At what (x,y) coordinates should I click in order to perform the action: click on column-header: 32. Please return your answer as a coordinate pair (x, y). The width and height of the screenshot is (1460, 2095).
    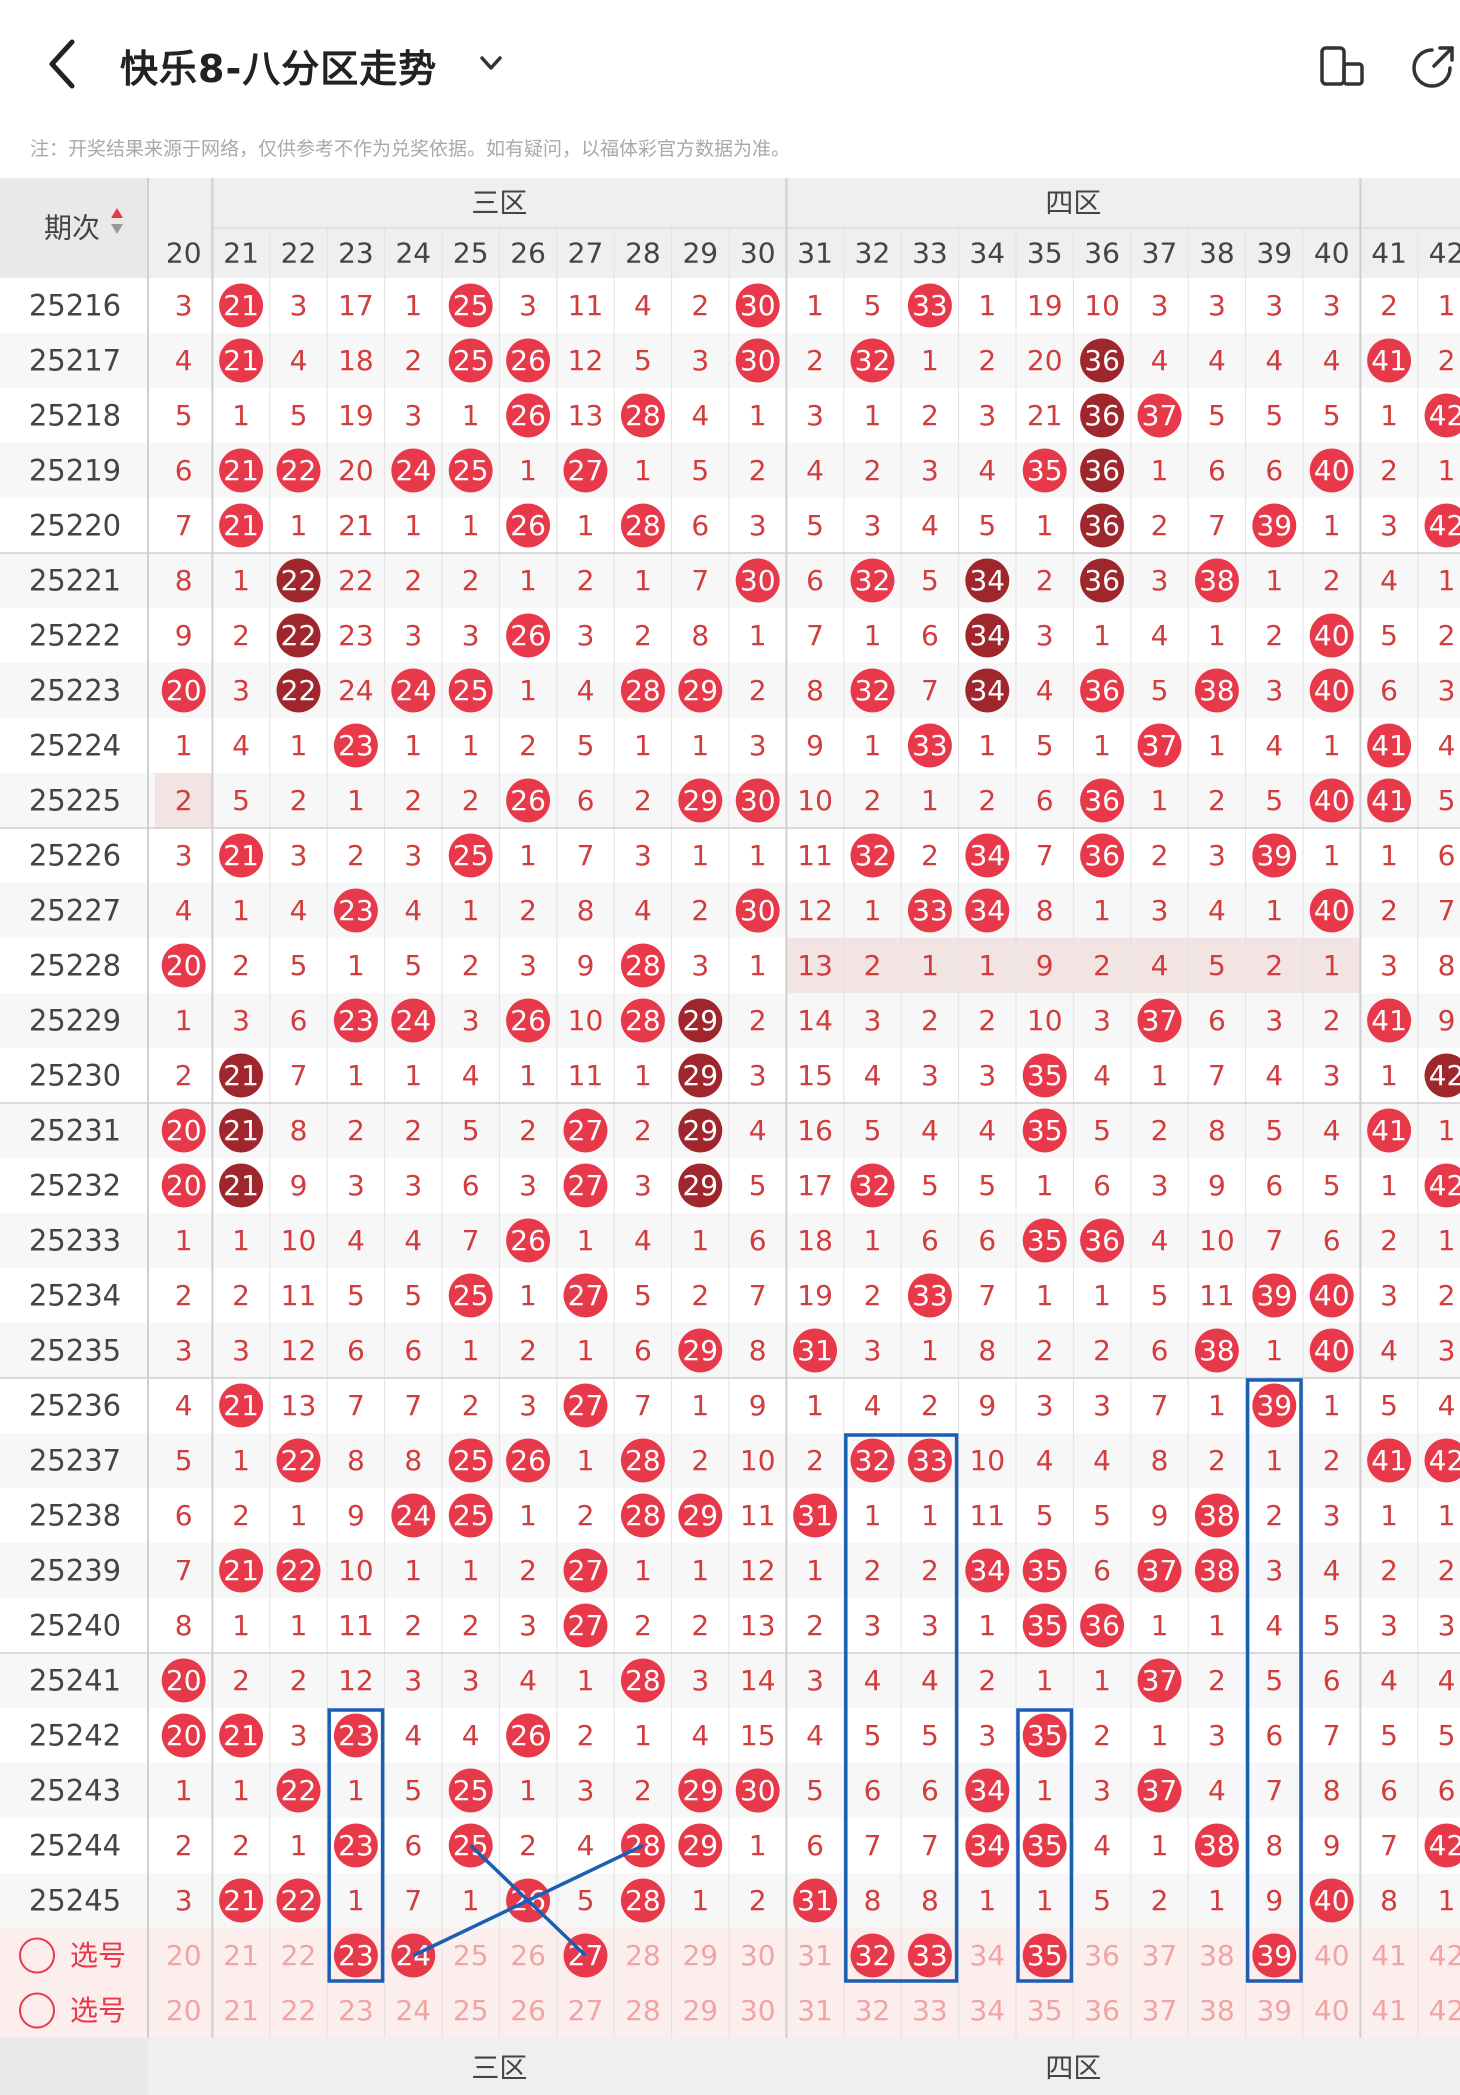
    Looking at the image, I should click on (873, 253).